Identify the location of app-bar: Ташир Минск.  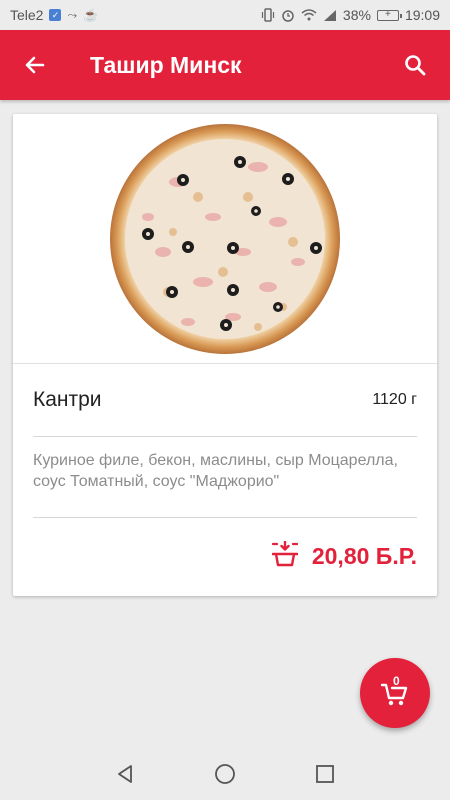
(225, 65).